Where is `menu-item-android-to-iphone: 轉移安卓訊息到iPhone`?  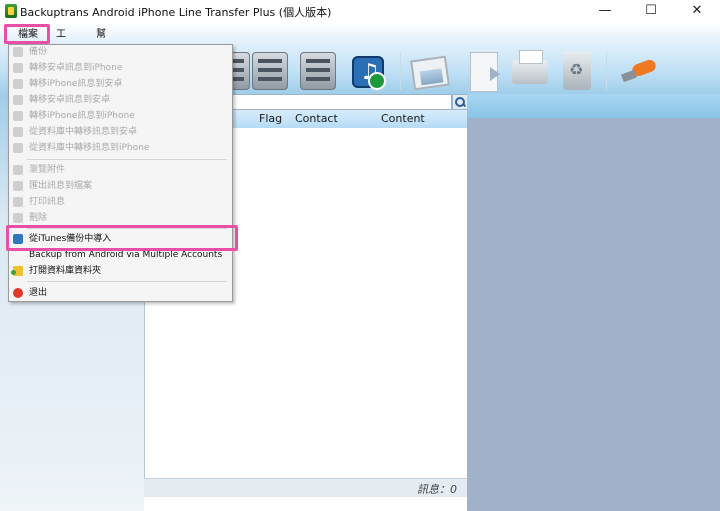
menu-item-android-to-iphone: 轉移安卓訊息到iPhone is located at coordinates (120, 68).